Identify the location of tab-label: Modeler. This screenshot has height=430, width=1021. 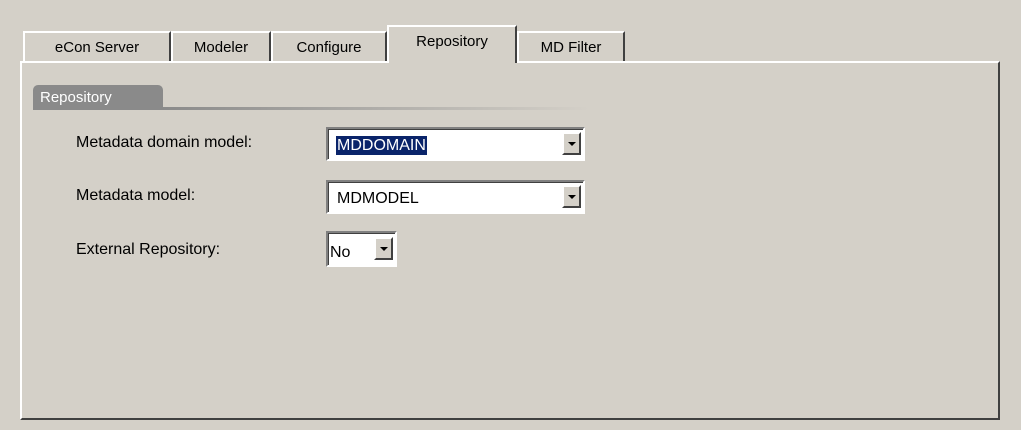
(221, 47).